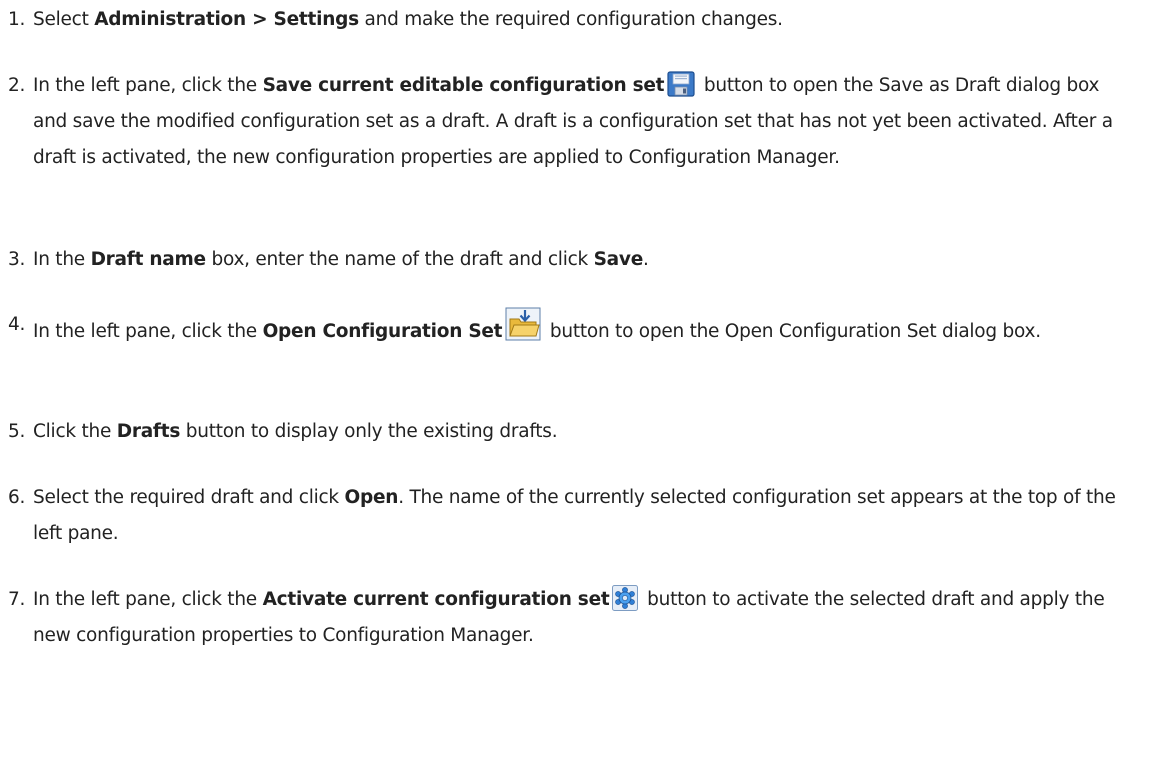 The width and height of the screenshot is (1152, 775). What do you see at coordinates (17, 324) in the screenshot?
I see `step-number: 4.` at bounding box center [17, 324].